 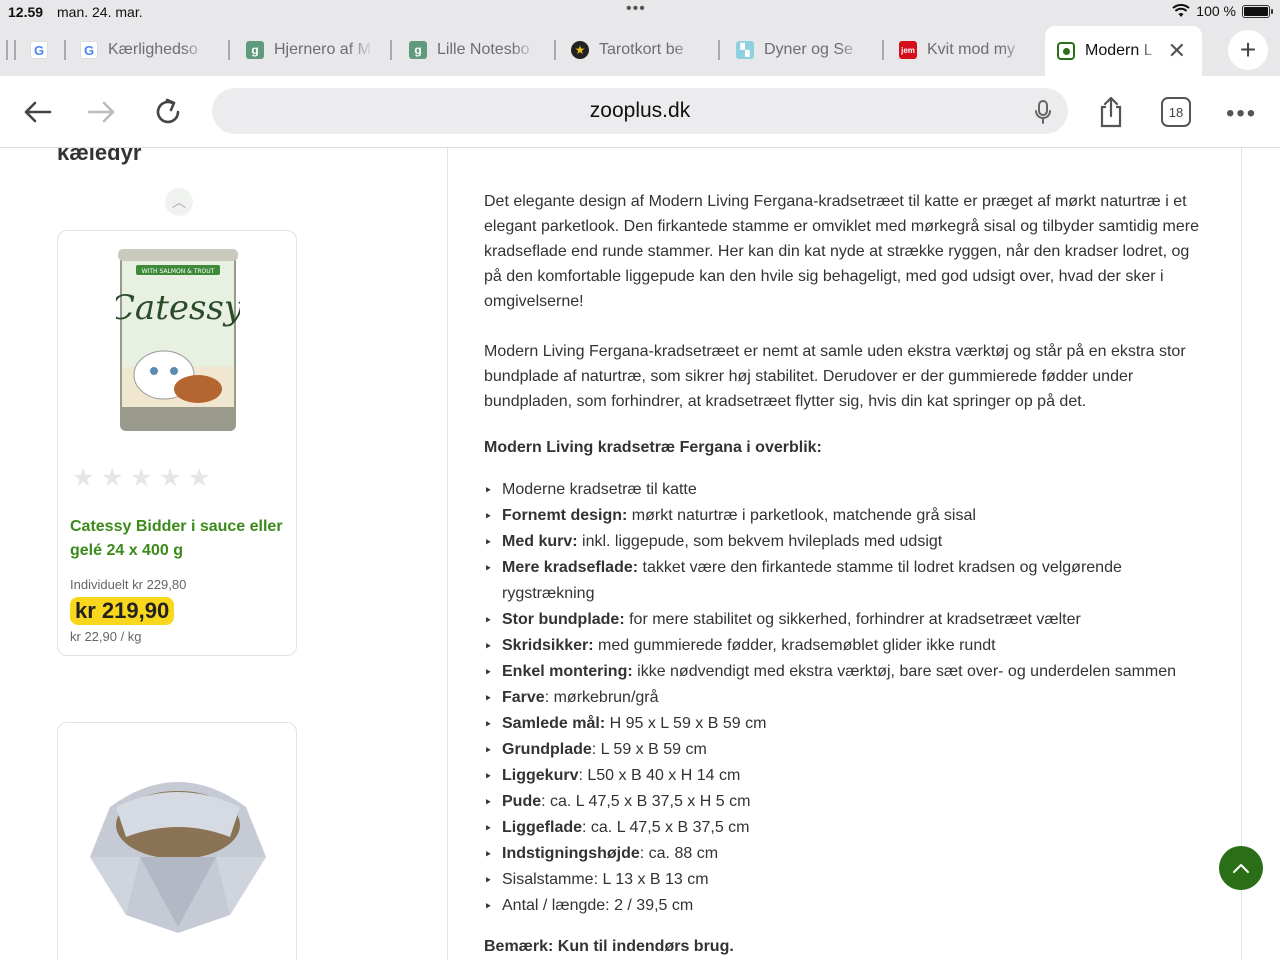 What do you see at coordinates (322, 49) in the screenshot?
I see `tab-label: Hjernero af M` at bounding box center [322, 49].